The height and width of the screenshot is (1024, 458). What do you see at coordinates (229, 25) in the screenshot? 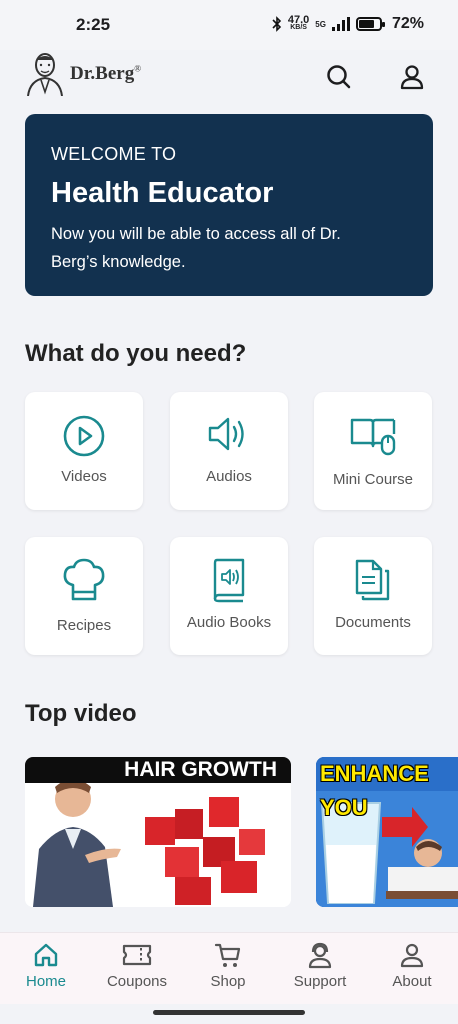
I see `status-bar: 2:25 47.0 KB/S 5G 72%` at bounding box center [229, 25].